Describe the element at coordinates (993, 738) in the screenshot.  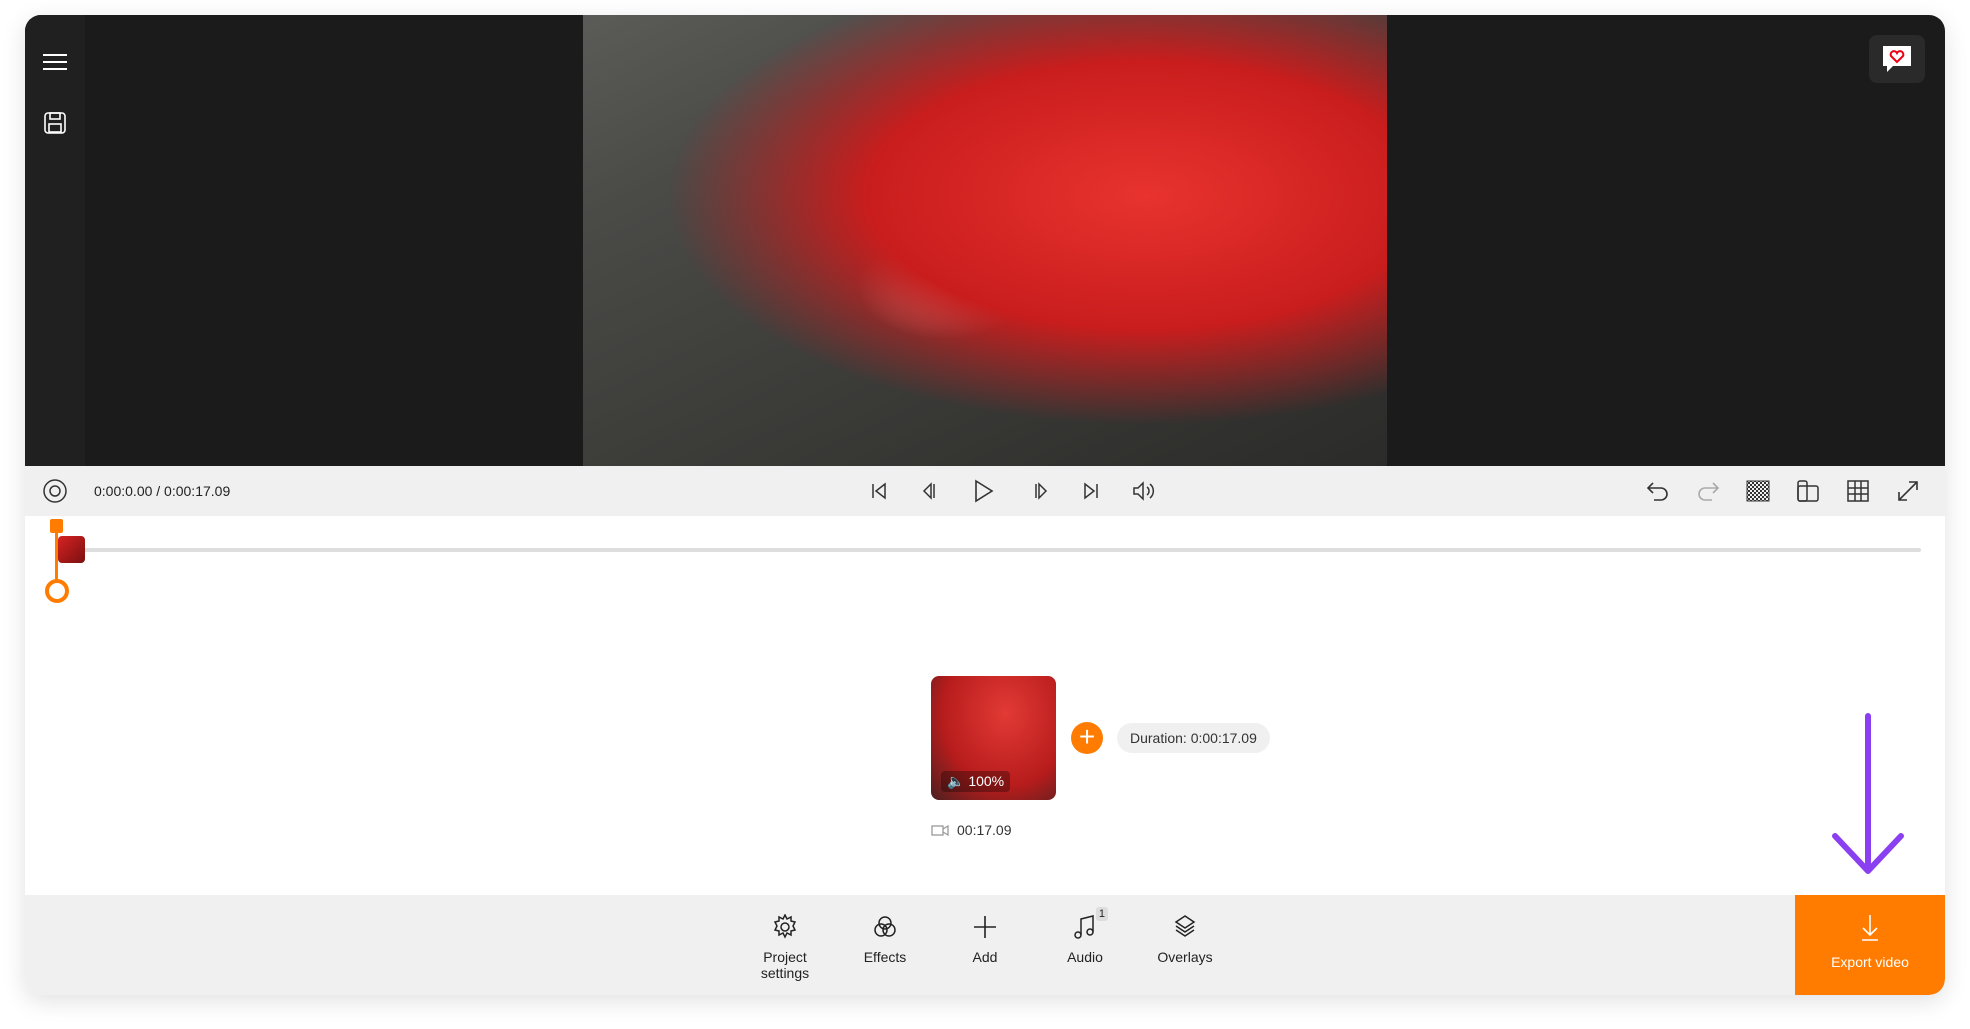
I see `clip-thumbnail: 🔈 100%` at that location.